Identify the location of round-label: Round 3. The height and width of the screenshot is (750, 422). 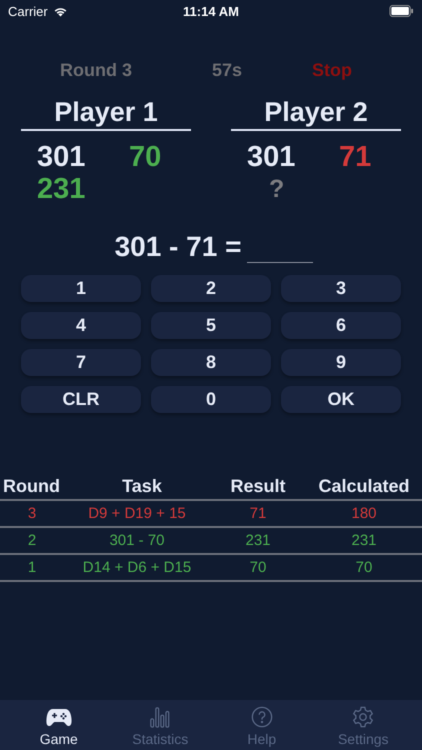
(96, 70).